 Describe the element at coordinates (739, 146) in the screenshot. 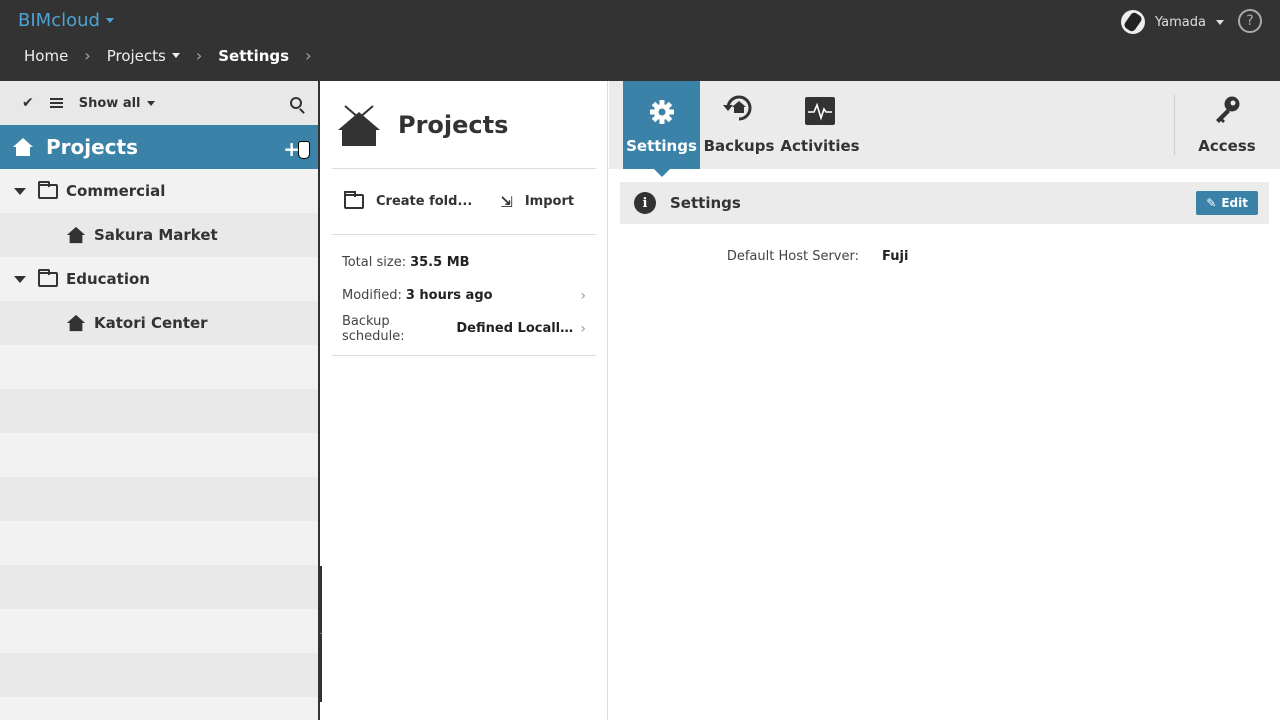

I see `tab-label: Backups` at that location.